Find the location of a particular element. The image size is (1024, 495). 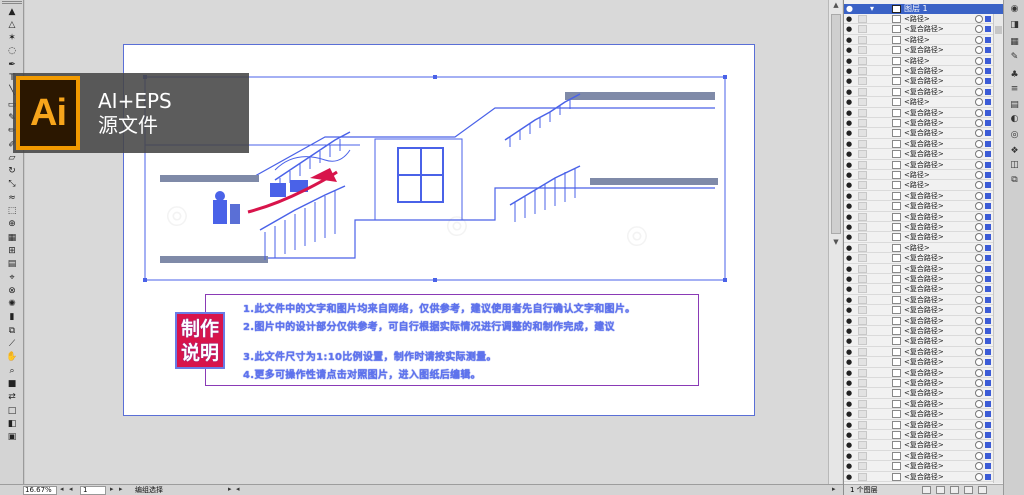

brushes-icon: ✎ is located at coordinates (1014, 57).